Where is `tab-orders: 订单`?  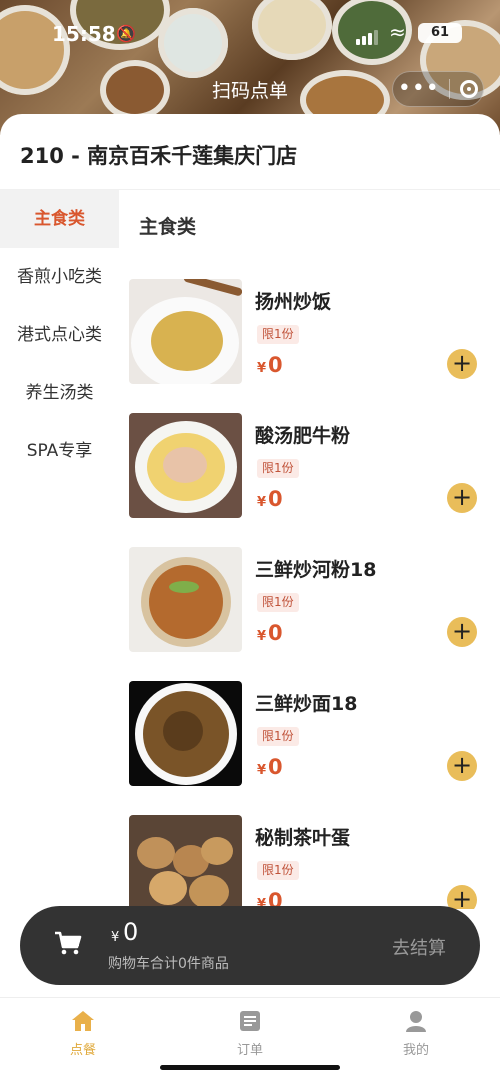 tab-orders: 订单 is located at coordinates (250, 1034).